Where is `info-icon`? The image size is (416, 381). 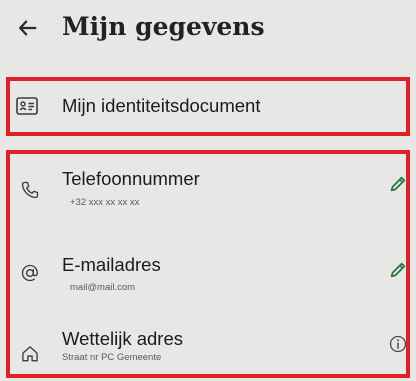 info-icon is located at coordinates (398, 344).